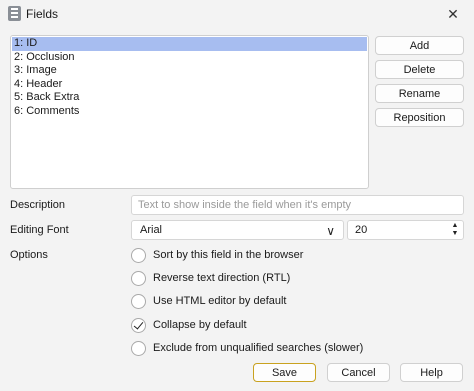  What do you see at coordinates (330, 231) in the screenshot?
I see `chevron-down-icon: ∨` at bounding box center [330, 231].